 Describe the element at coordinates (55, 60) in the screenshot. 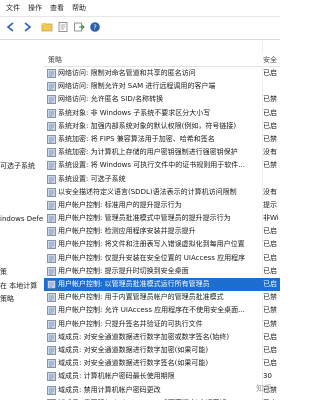

I see `column-header-policy: 策略` at that location.